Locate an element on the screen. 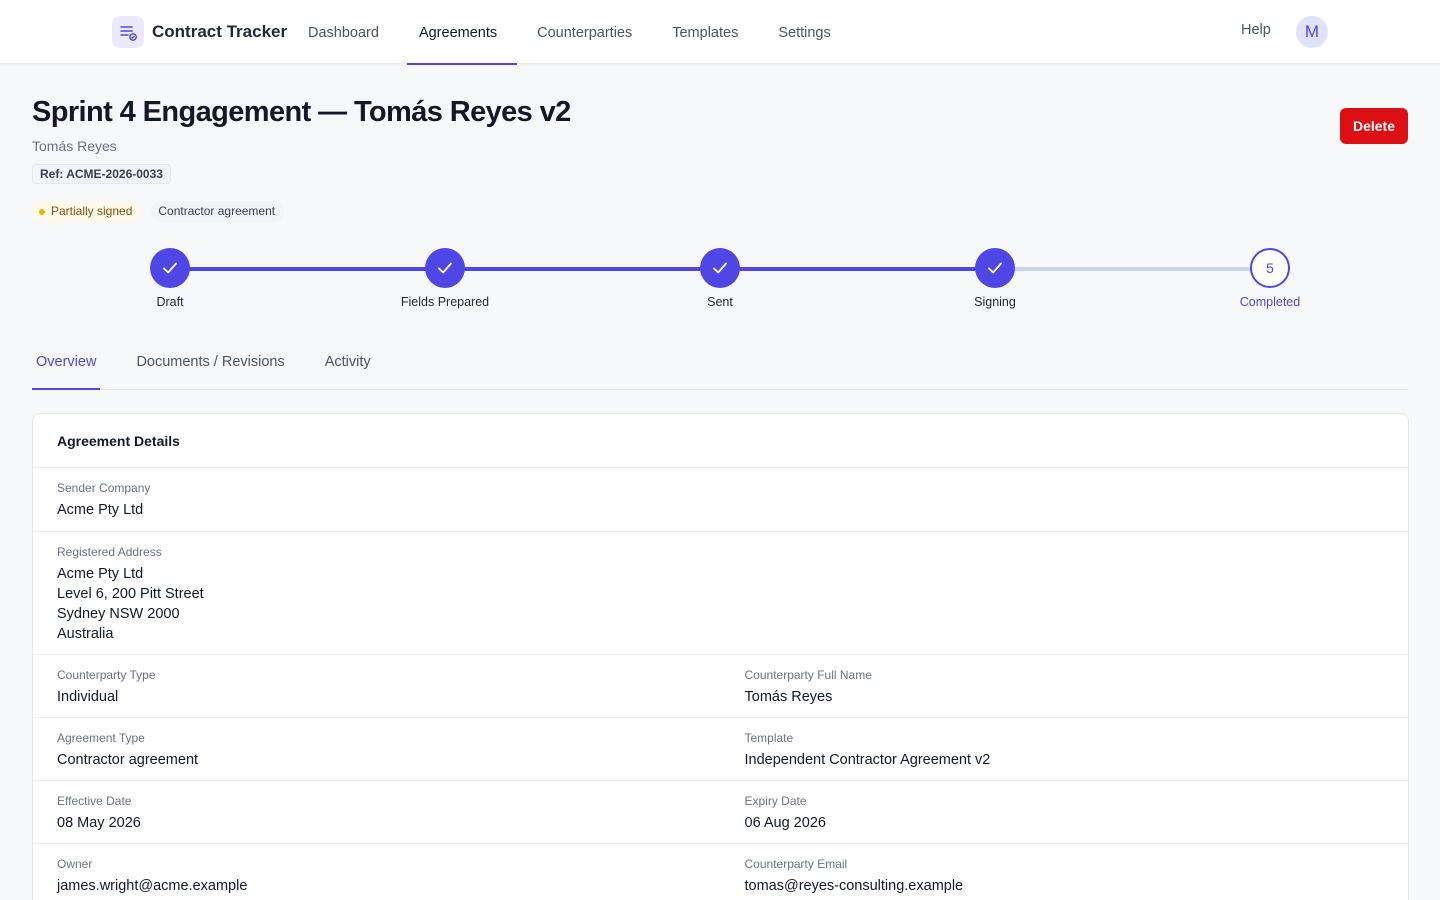  document-list-icon is located at coordinates (128, 32).